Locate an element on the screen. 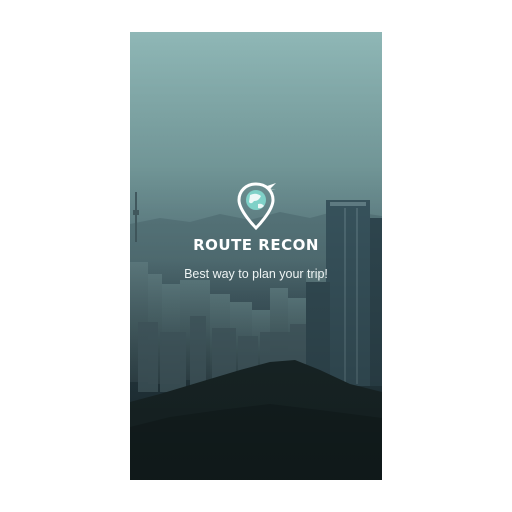 The height and width of the screenshot is (512, 512). tagline: Best way to plan your trip! is located at coordinates (256, 274).